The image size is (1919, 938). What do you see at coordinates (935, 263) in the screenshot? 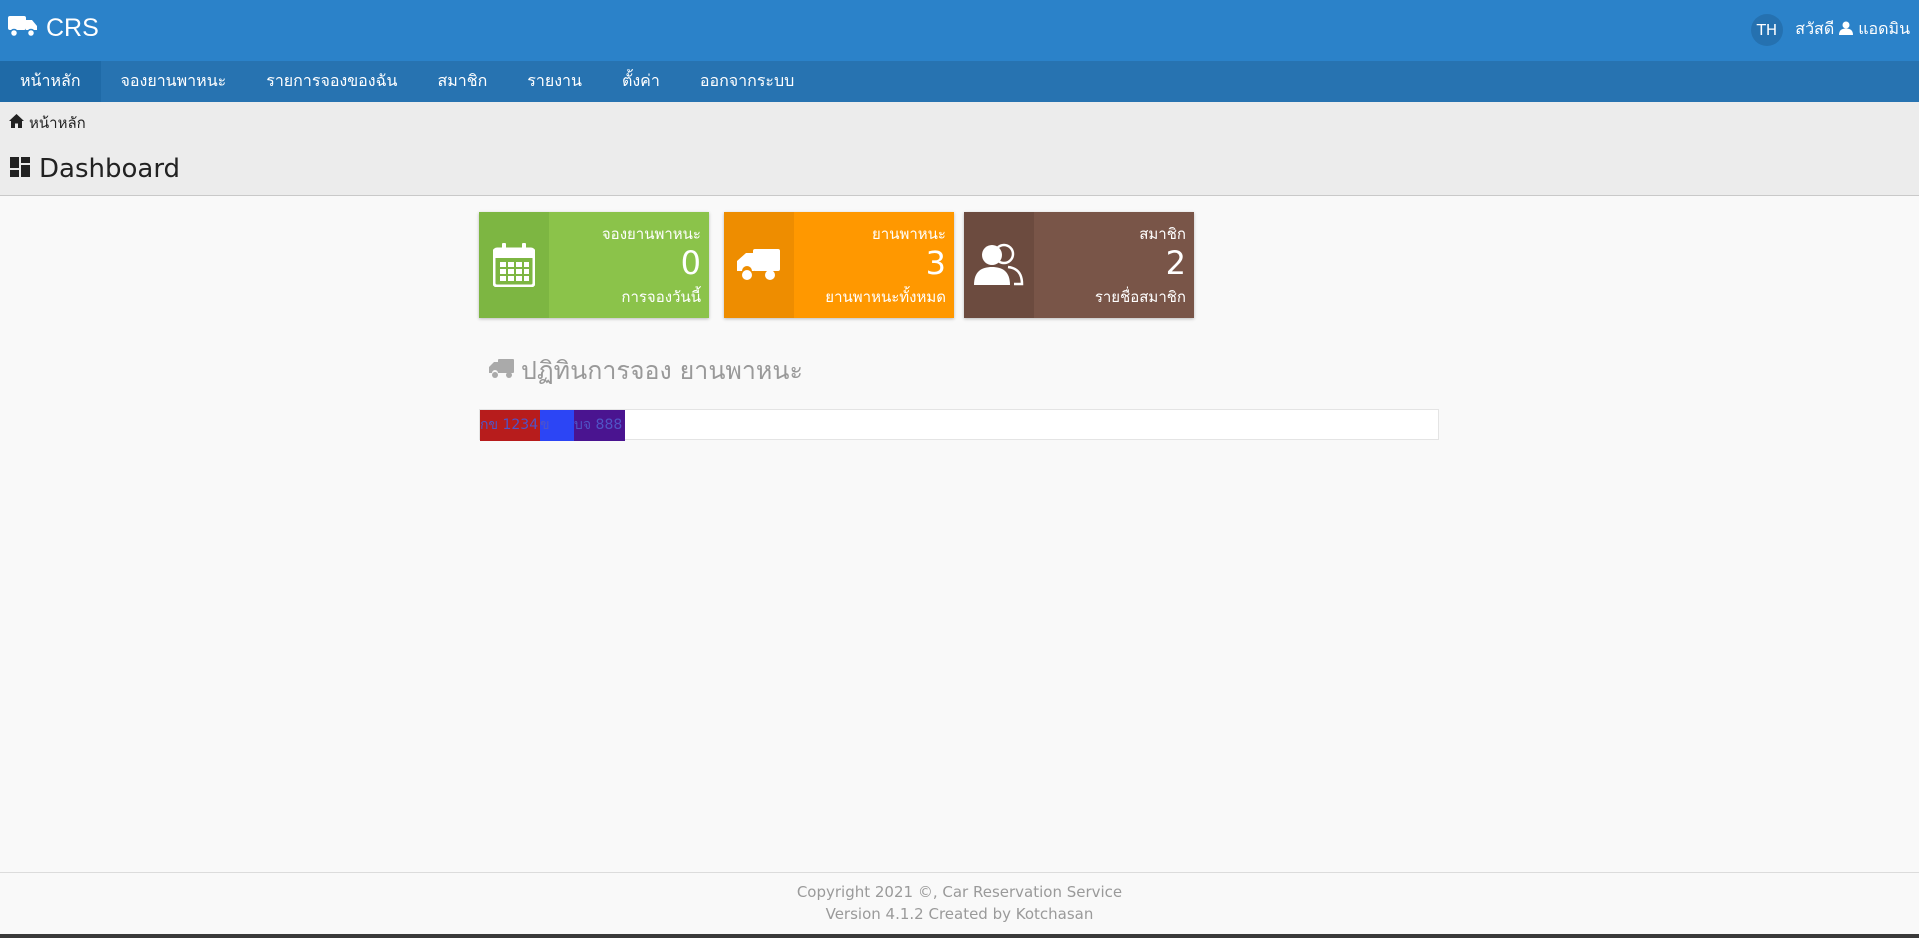
I see `card-value: 3` at bounding box center [935, 263].